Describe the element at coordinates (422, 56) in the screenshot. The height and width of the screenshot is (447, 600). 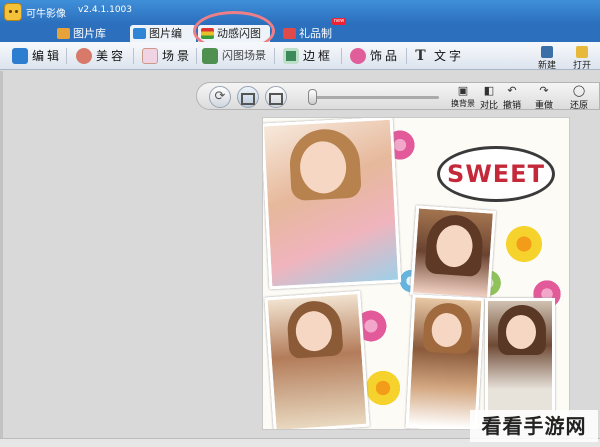
I see `text-icon: T` at that location.